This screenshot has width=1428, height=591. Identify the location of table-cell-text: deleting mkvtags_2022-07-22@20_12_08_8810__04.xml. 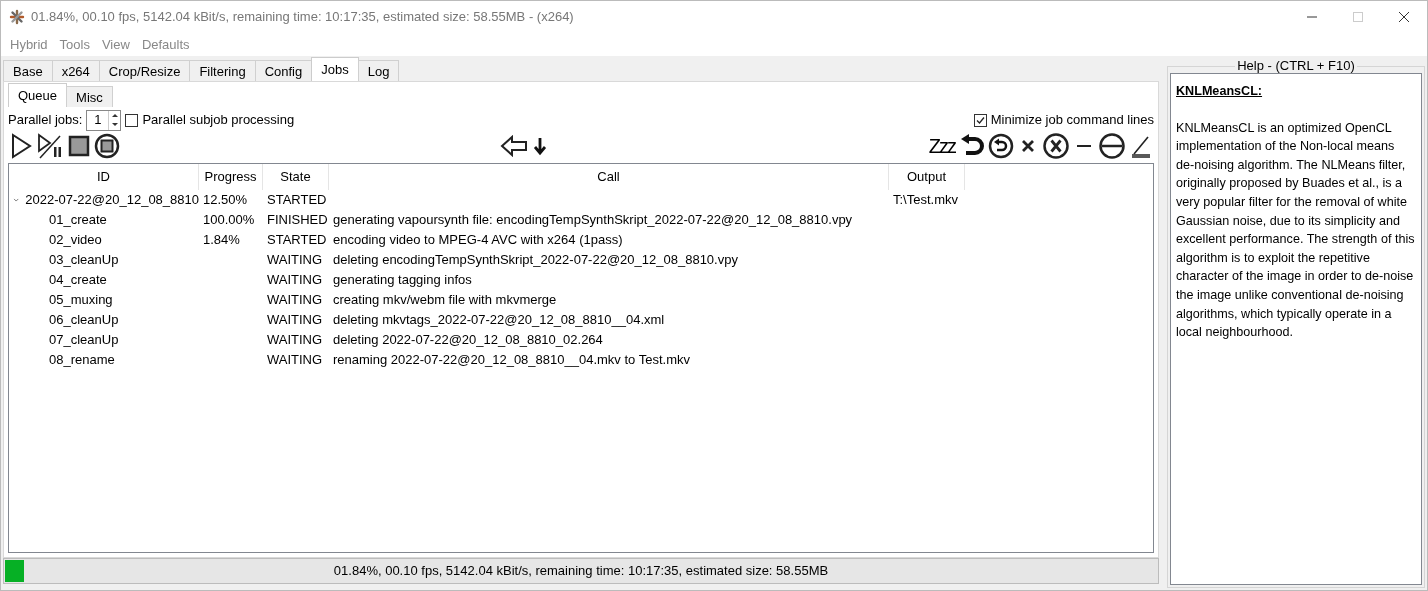
(499, 320).